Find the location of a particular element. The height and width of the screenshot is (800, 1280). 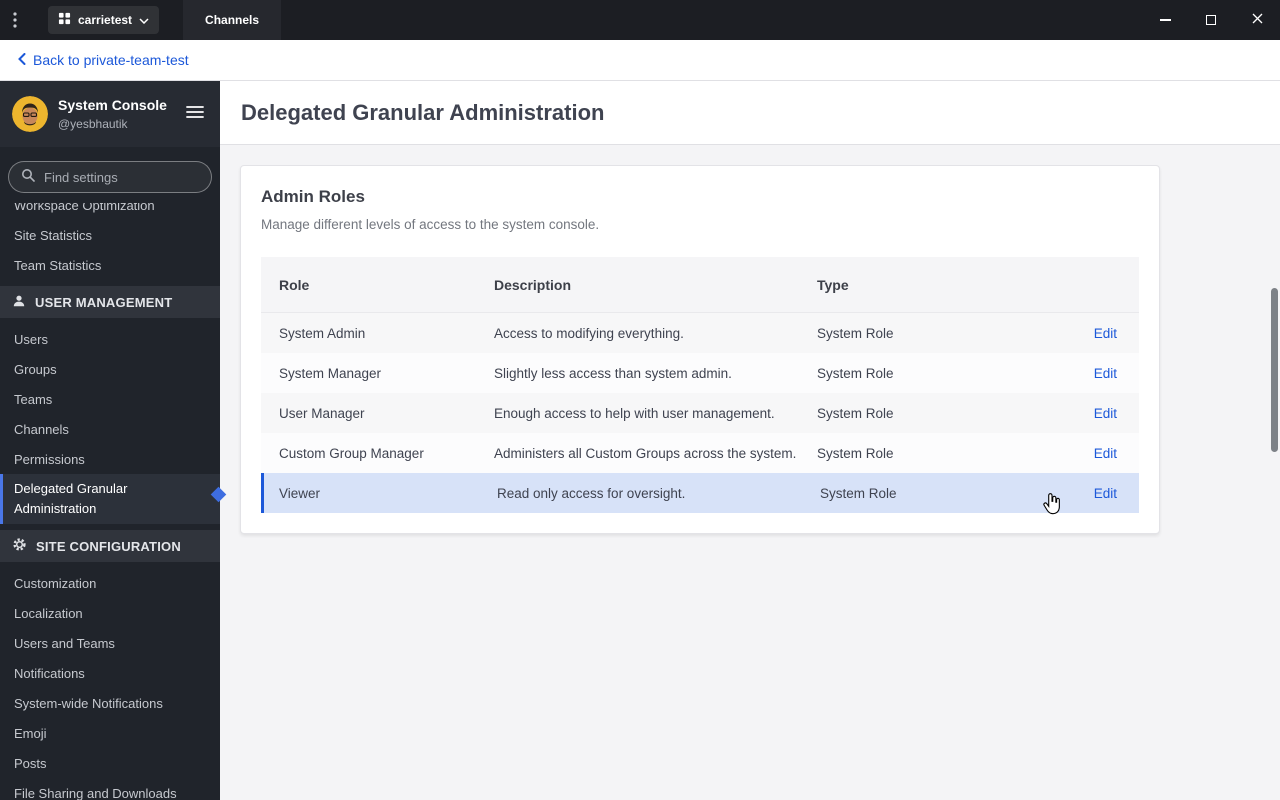

sidebar-item-users-and-teams: Users and Teams is located at coordinates (110, 643).